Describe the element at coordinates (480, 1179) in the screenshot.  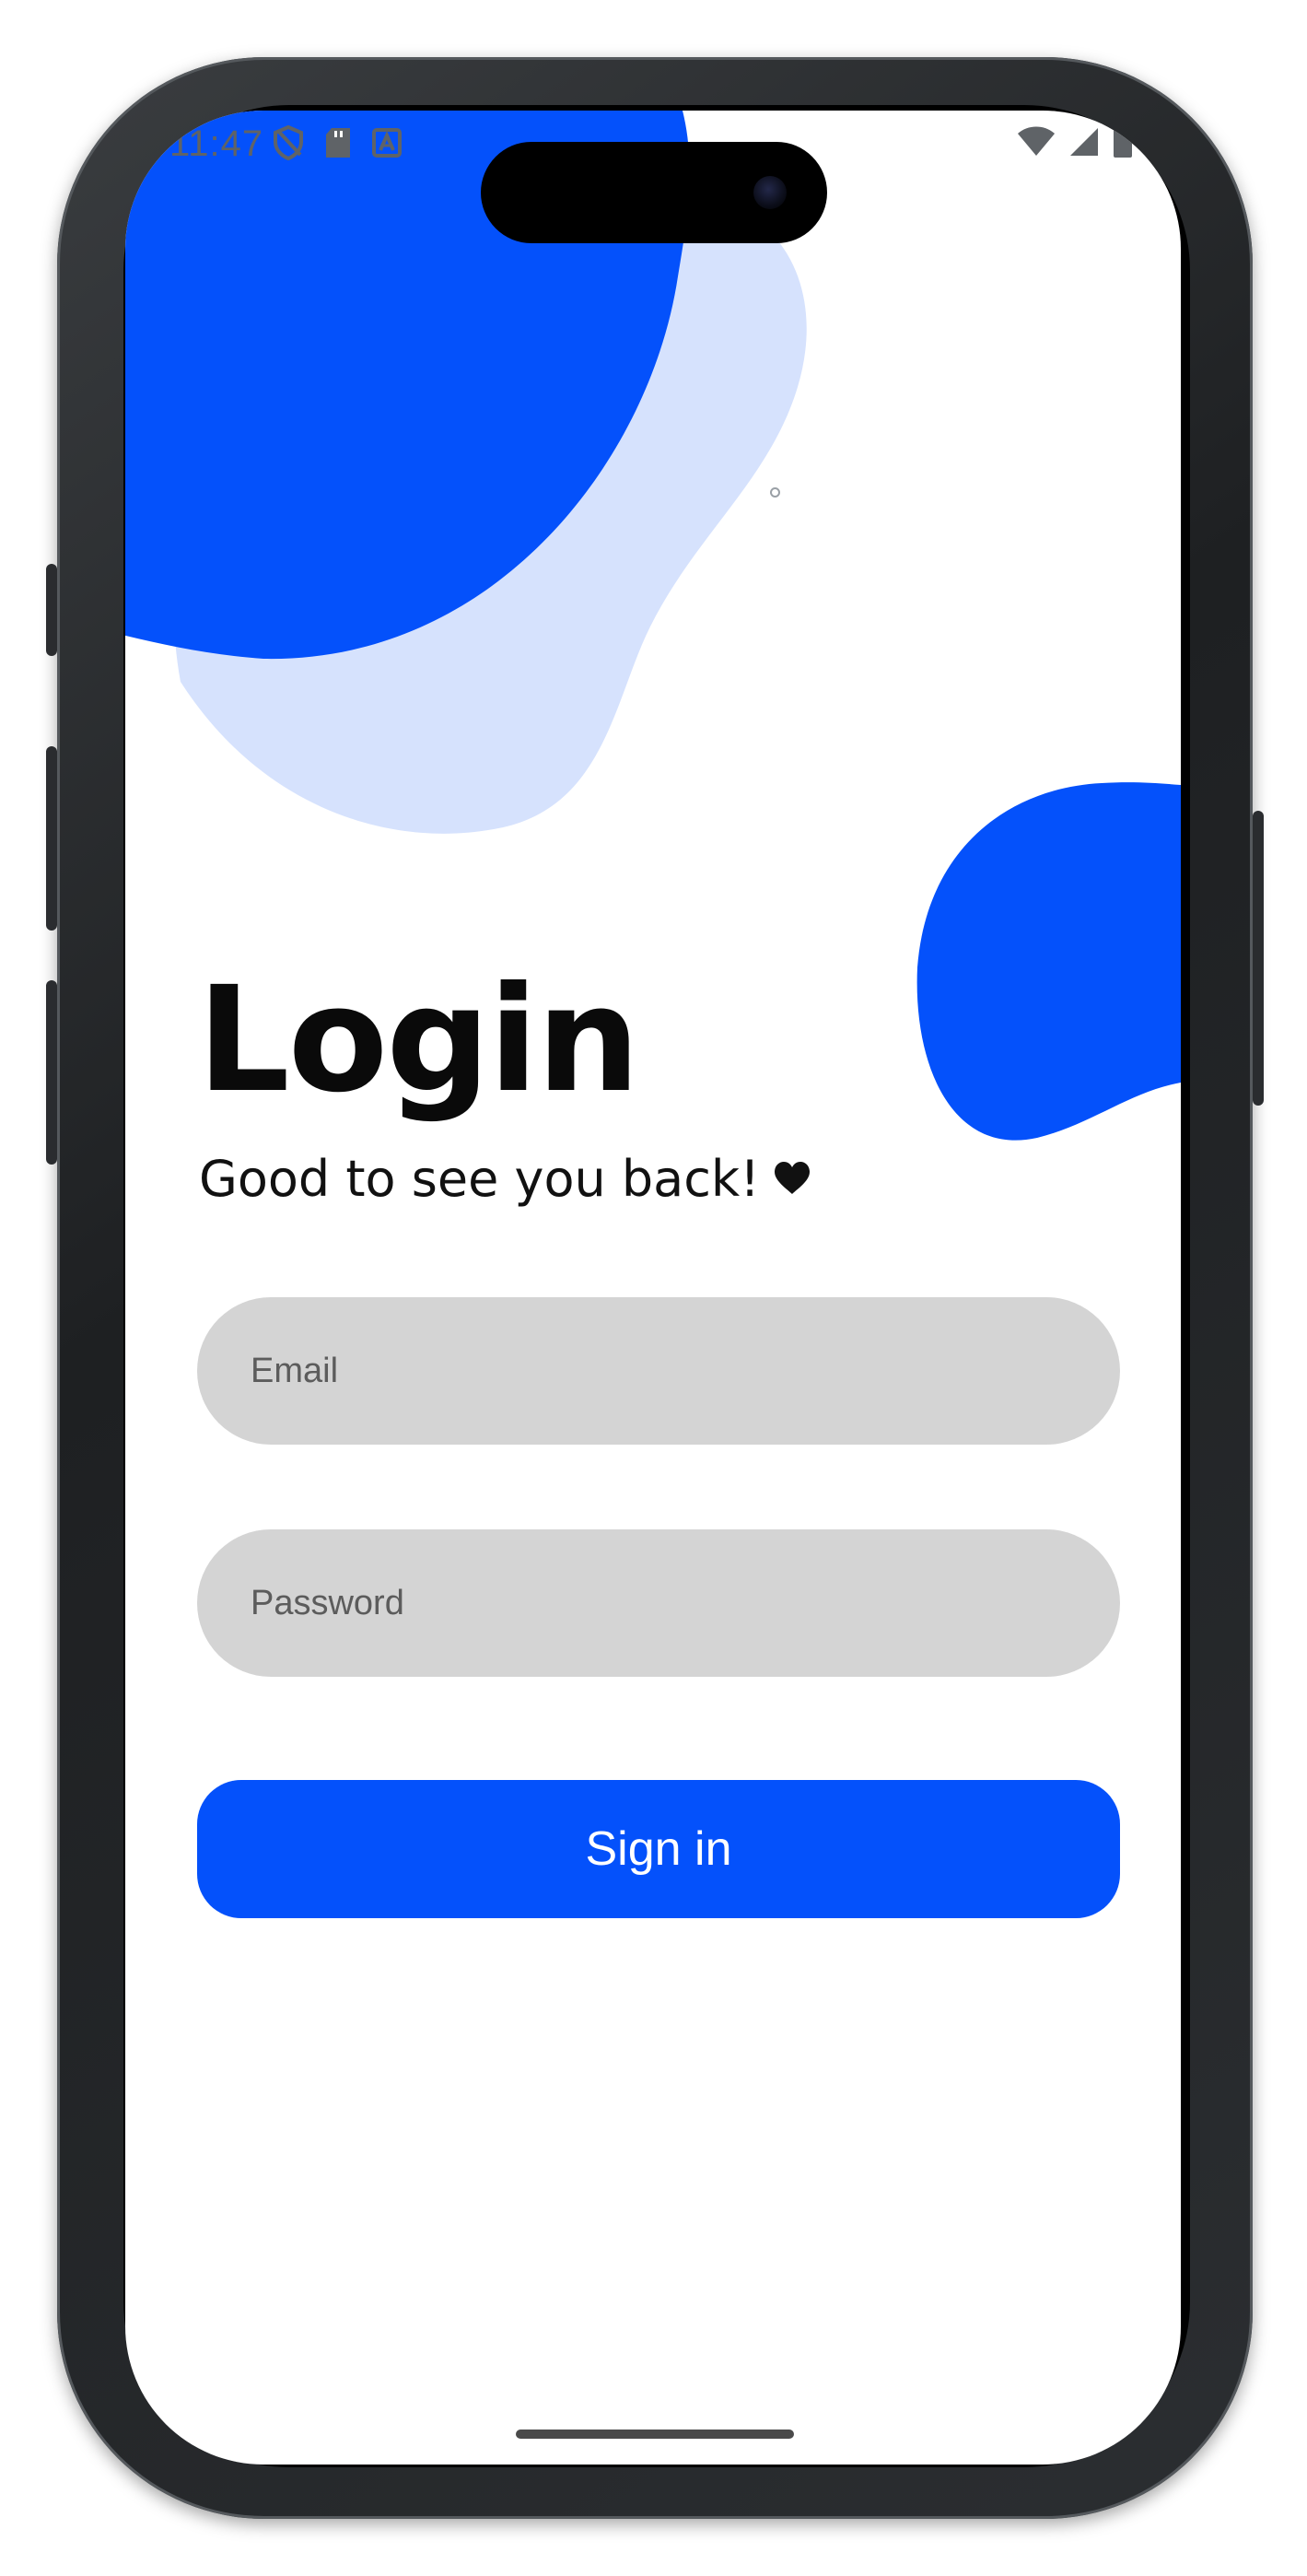
I see `subtitle-text: Good to see you back!` at that location.